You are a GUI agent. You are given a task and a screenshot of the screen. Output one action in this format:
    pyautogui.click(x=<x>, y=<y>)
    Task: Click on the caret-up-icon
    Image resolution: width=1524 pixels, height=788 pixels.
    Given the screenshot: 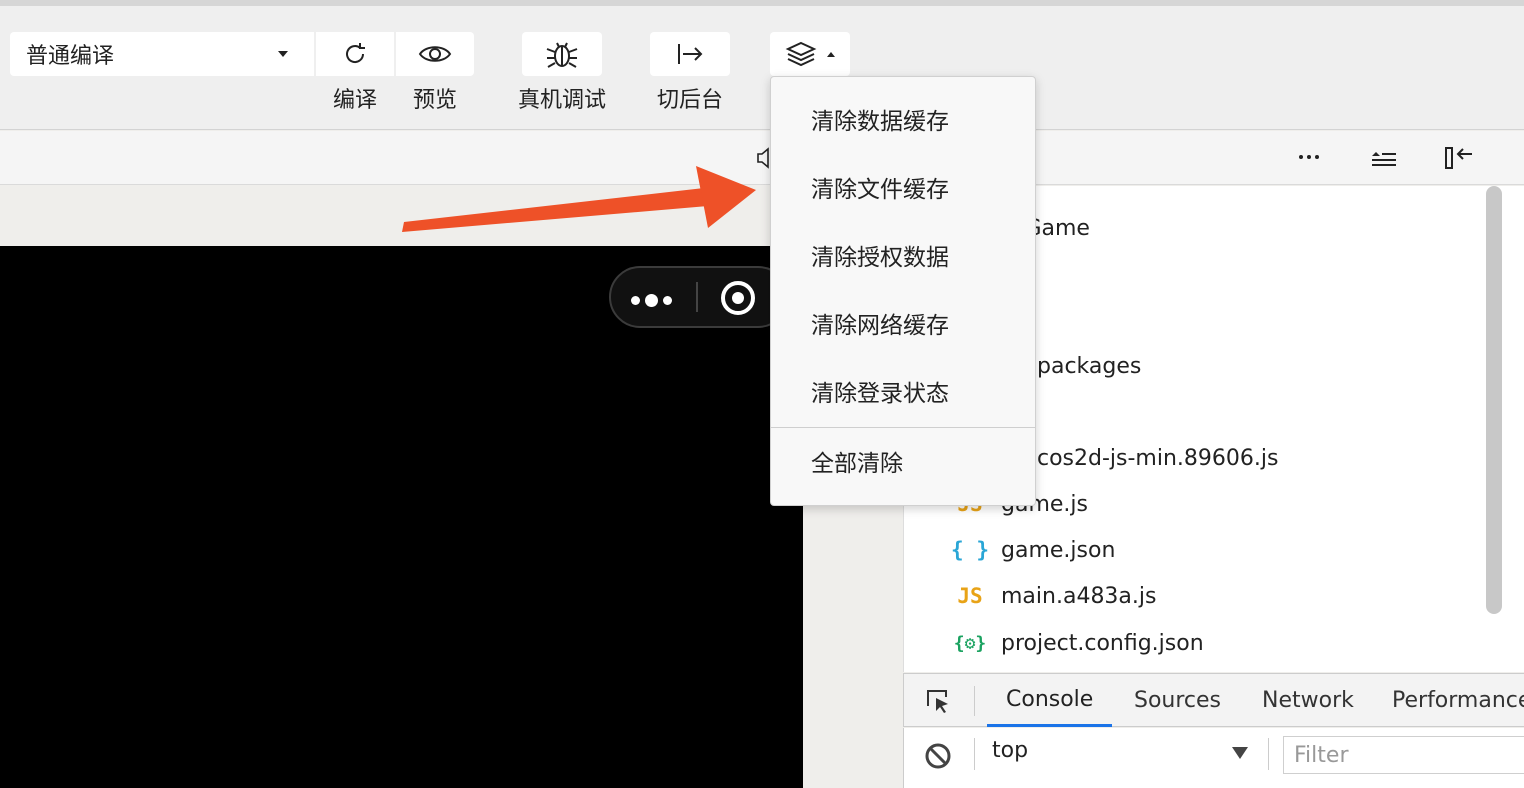 What is the action you would take?
    pyautogui.click(x=831, y=54)
    